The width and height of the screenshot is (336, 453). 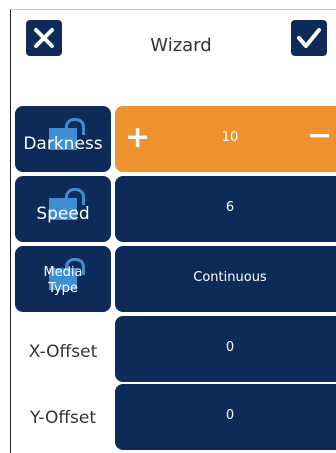 I want to click on media-type-label-line2: Type, so click(x=63, y=288).